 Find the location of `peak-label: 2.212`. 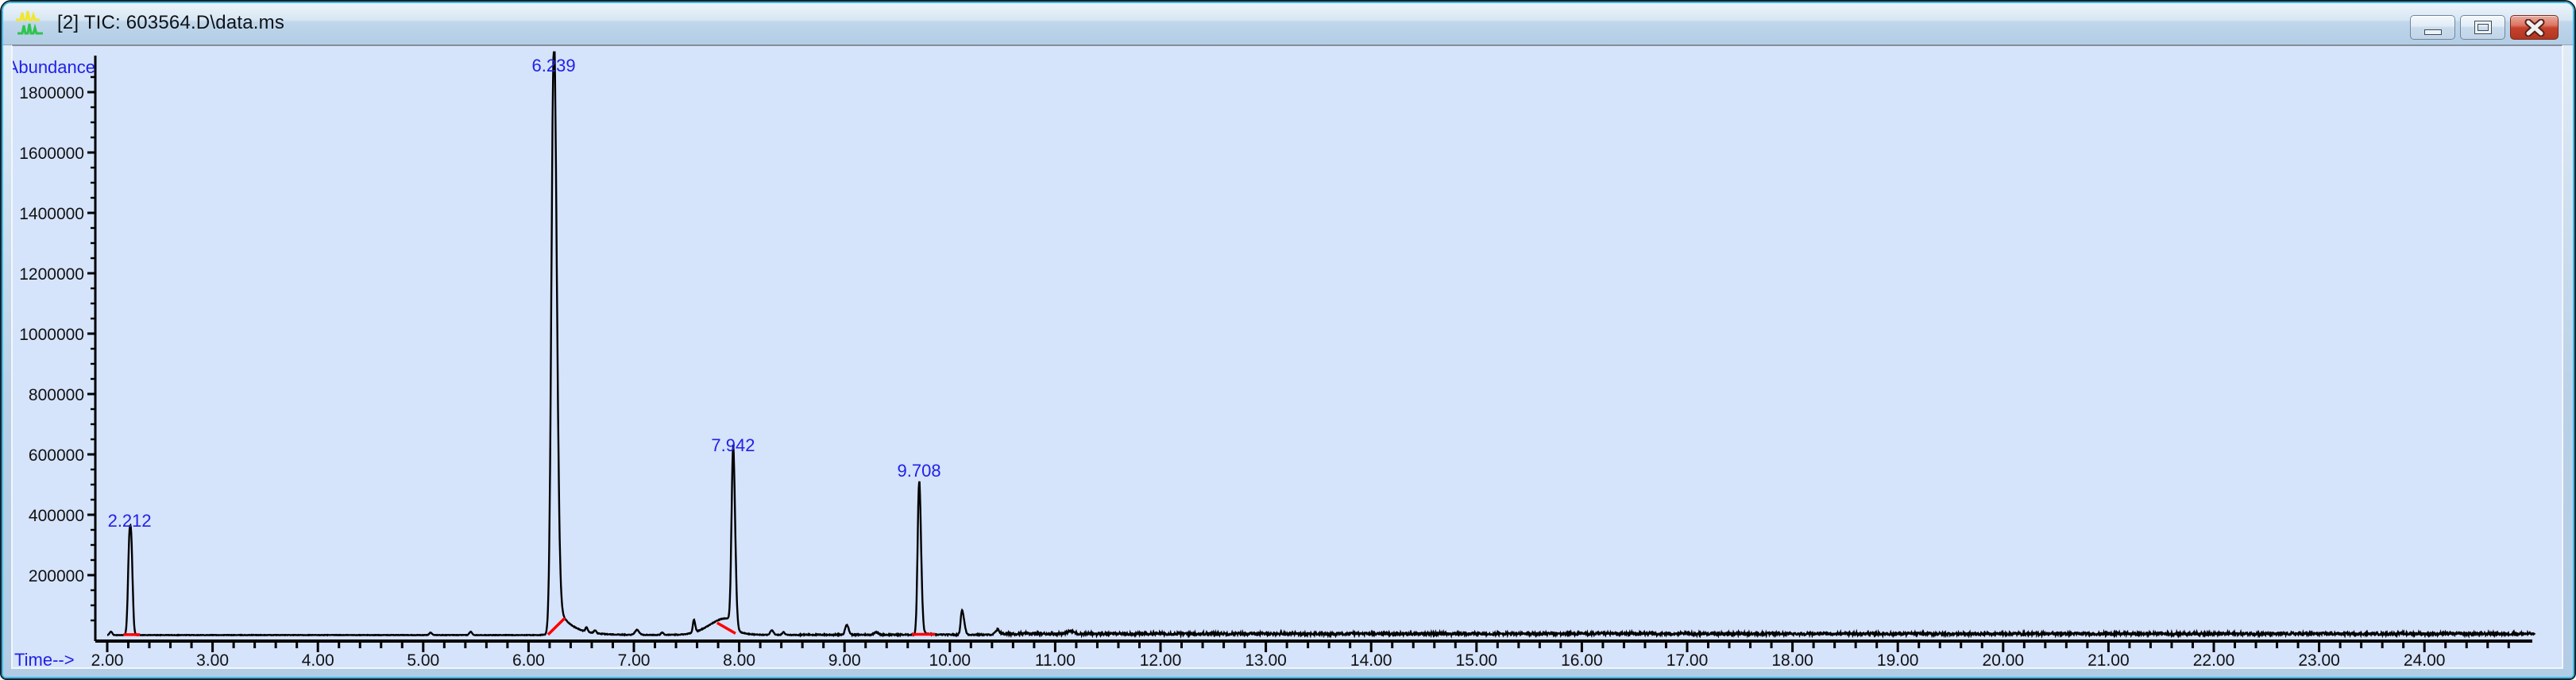

peak-label: 2.212 is located at coordinates (130, 521).